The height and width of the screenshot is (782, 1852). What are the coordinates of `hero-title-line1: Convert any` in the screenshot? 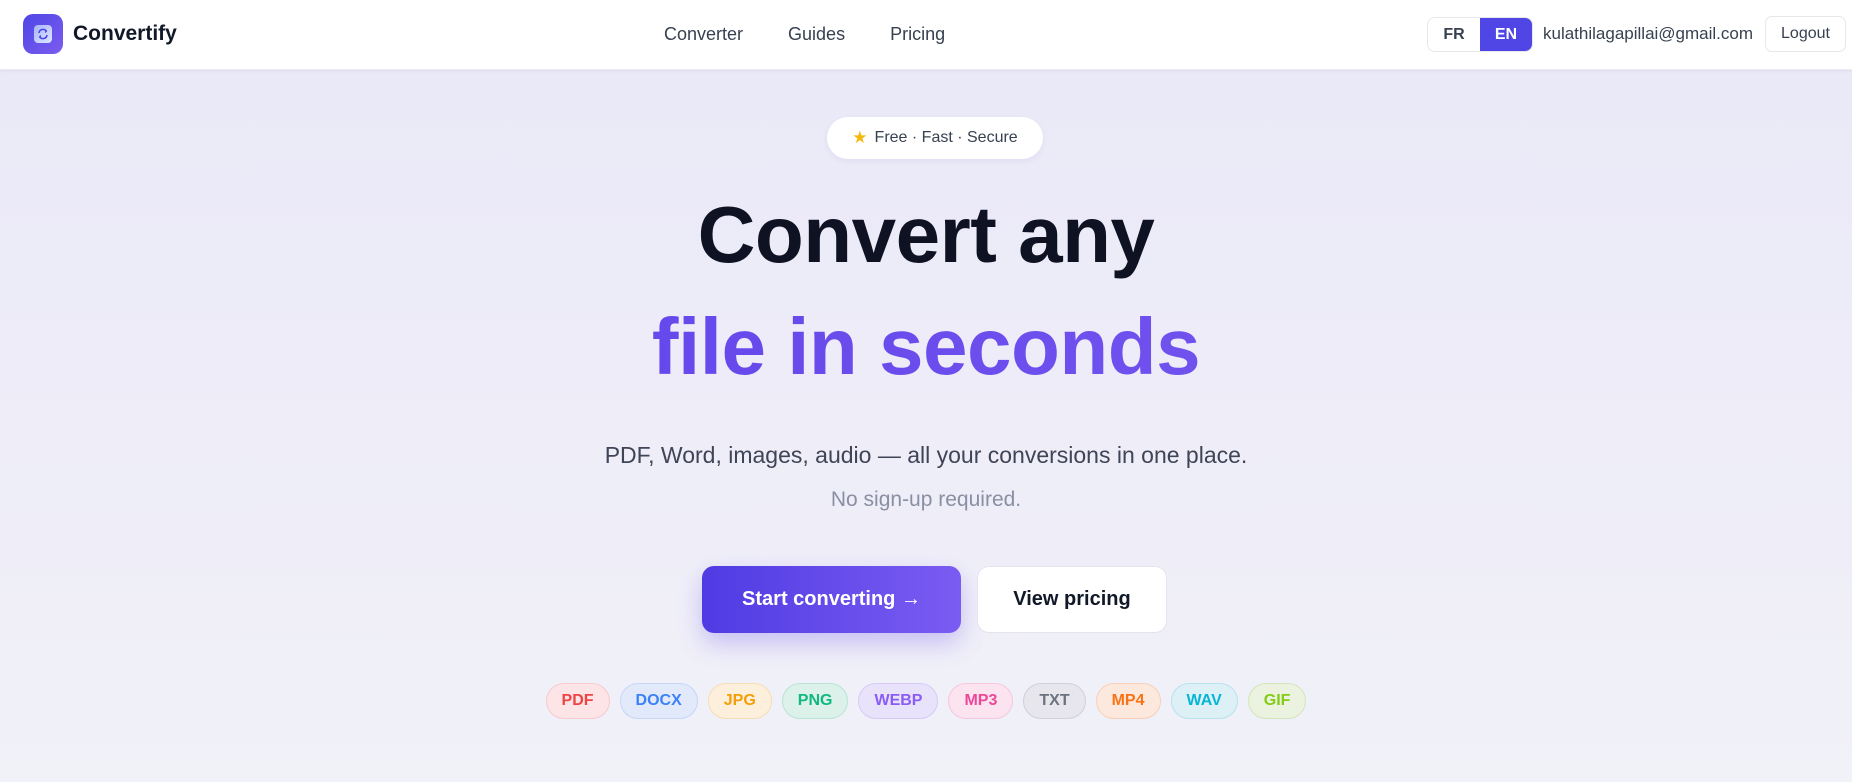 It's located at (926, 234).